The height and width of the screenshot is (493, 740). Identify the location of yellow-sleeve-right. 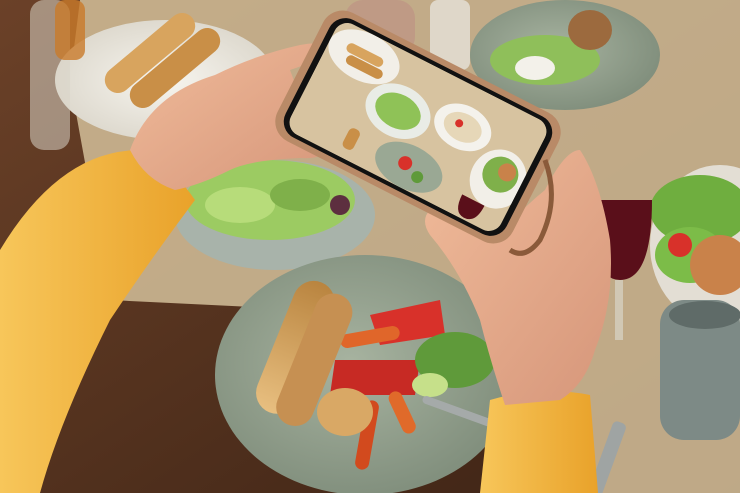
(539, 442).